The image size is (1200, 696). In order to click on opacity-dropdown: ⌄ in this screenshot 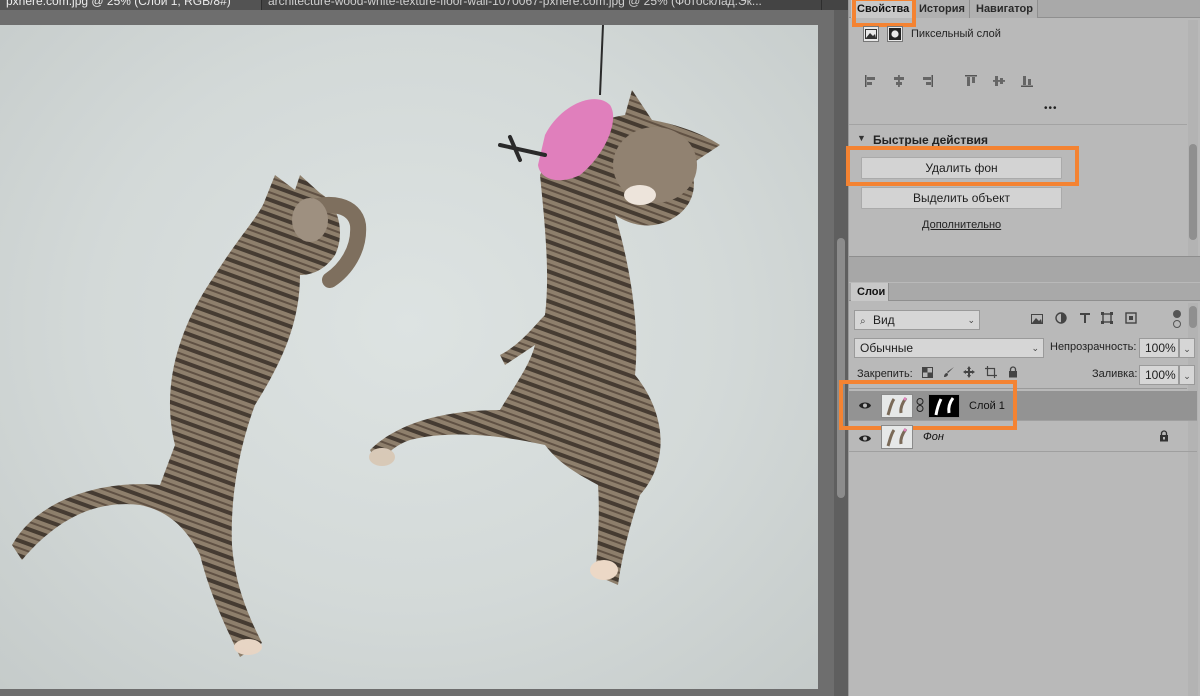, I will do `click(1187, 348)`.